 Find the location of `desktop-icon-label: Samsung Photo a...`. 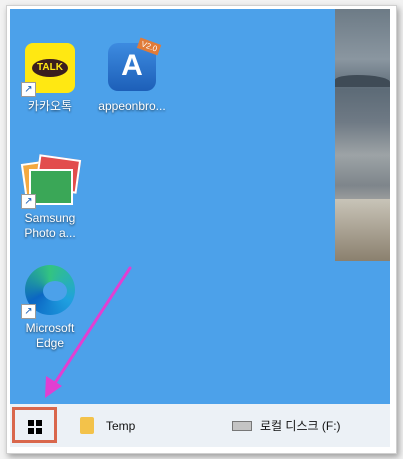

desktop-icon-label: Samsung Photo a... is located at coordinates (50, 226).